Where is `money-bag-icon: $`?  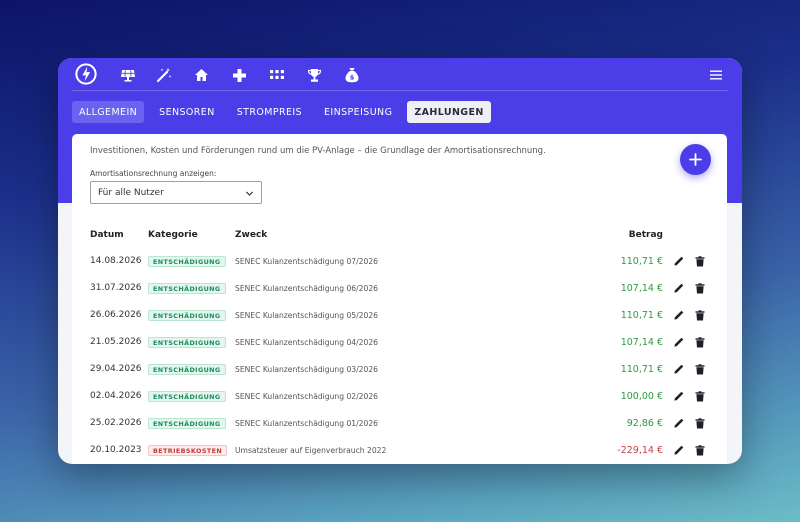 money-bag-icon: $ is located at coordinates (352, 75).